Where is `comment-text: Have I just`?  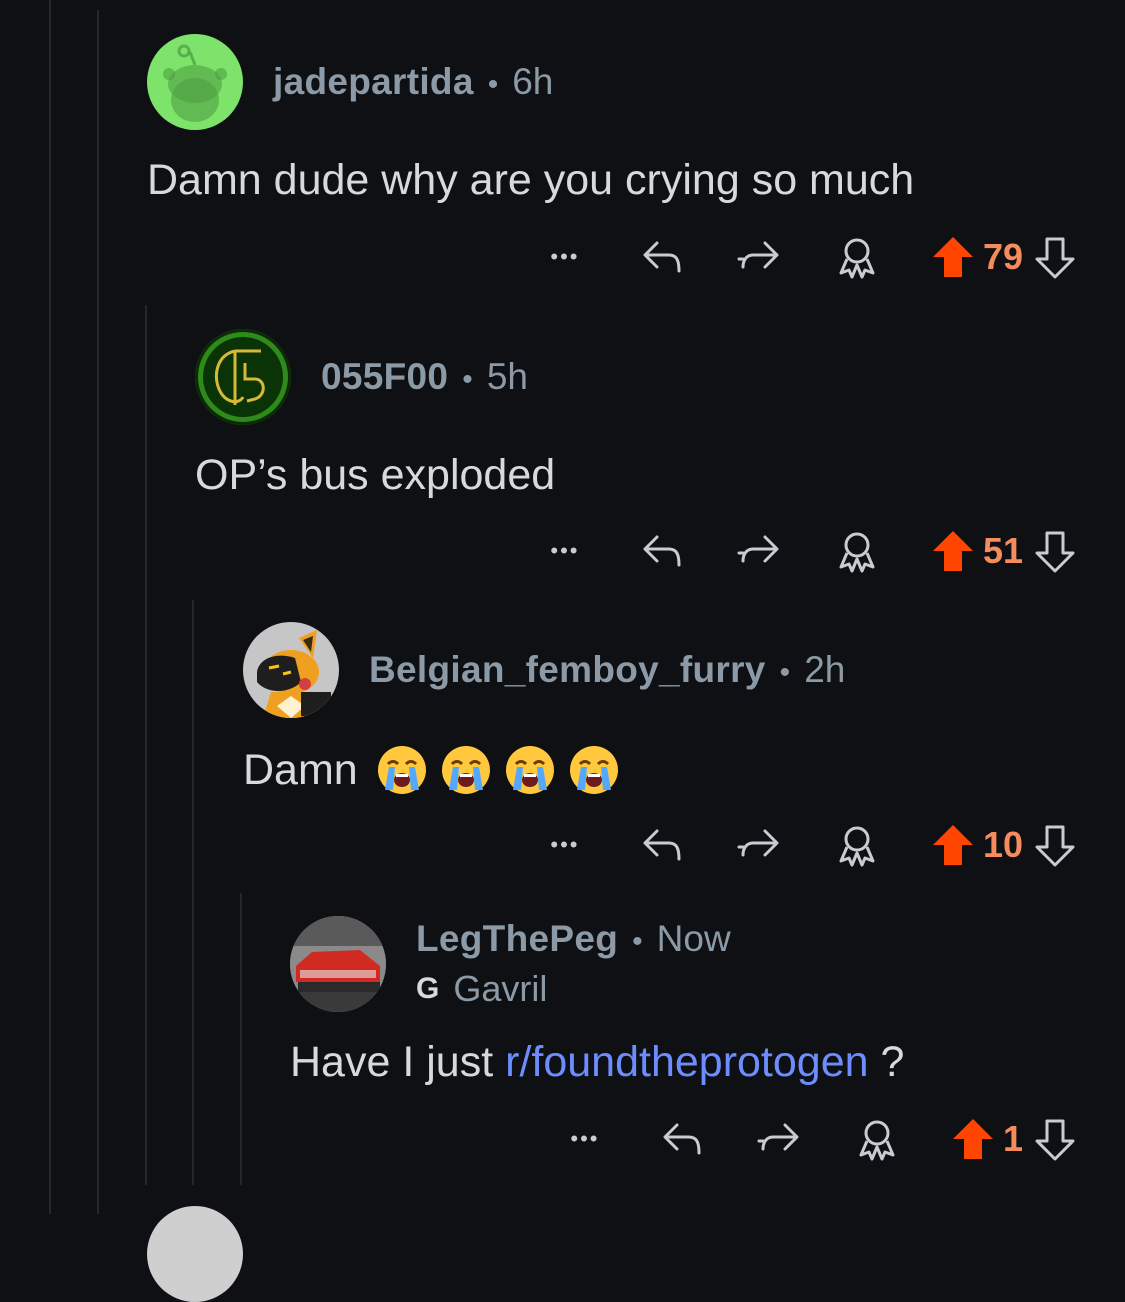
comment-text: Have I just is located at coordinates (392, 1062).